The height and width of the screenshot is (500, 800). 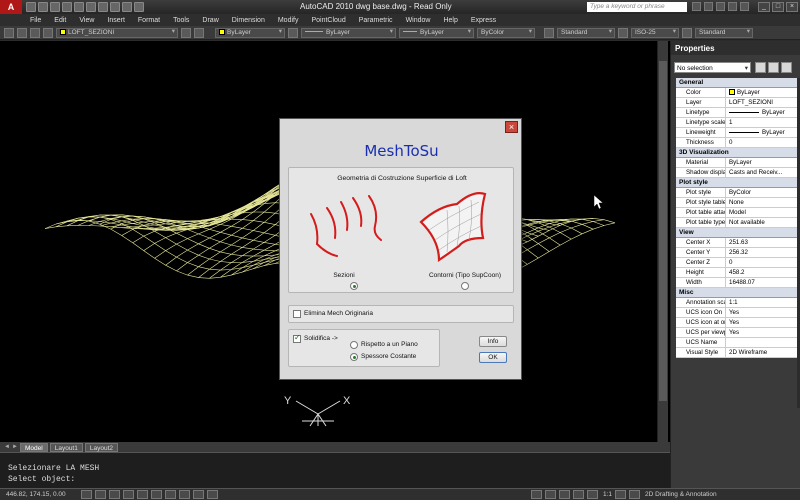 What do you see at coordinates (761, 352) in the screenshot?
I see `property-value: 2D Wireframe` at bounding box center [761, 352].